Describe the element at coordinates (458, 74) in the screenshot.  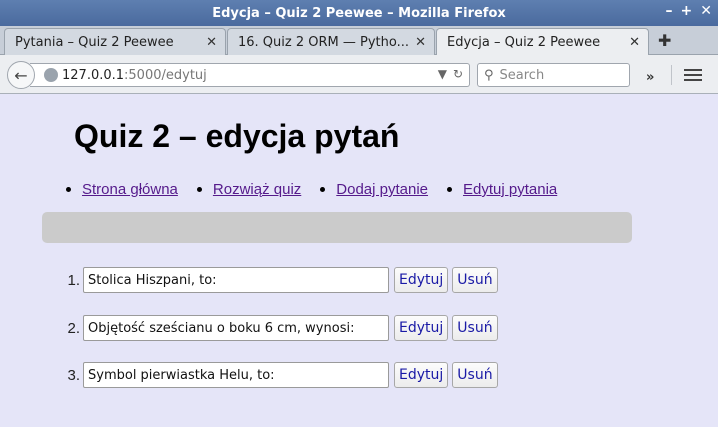
I see `reload-icon: ↻` at that location.